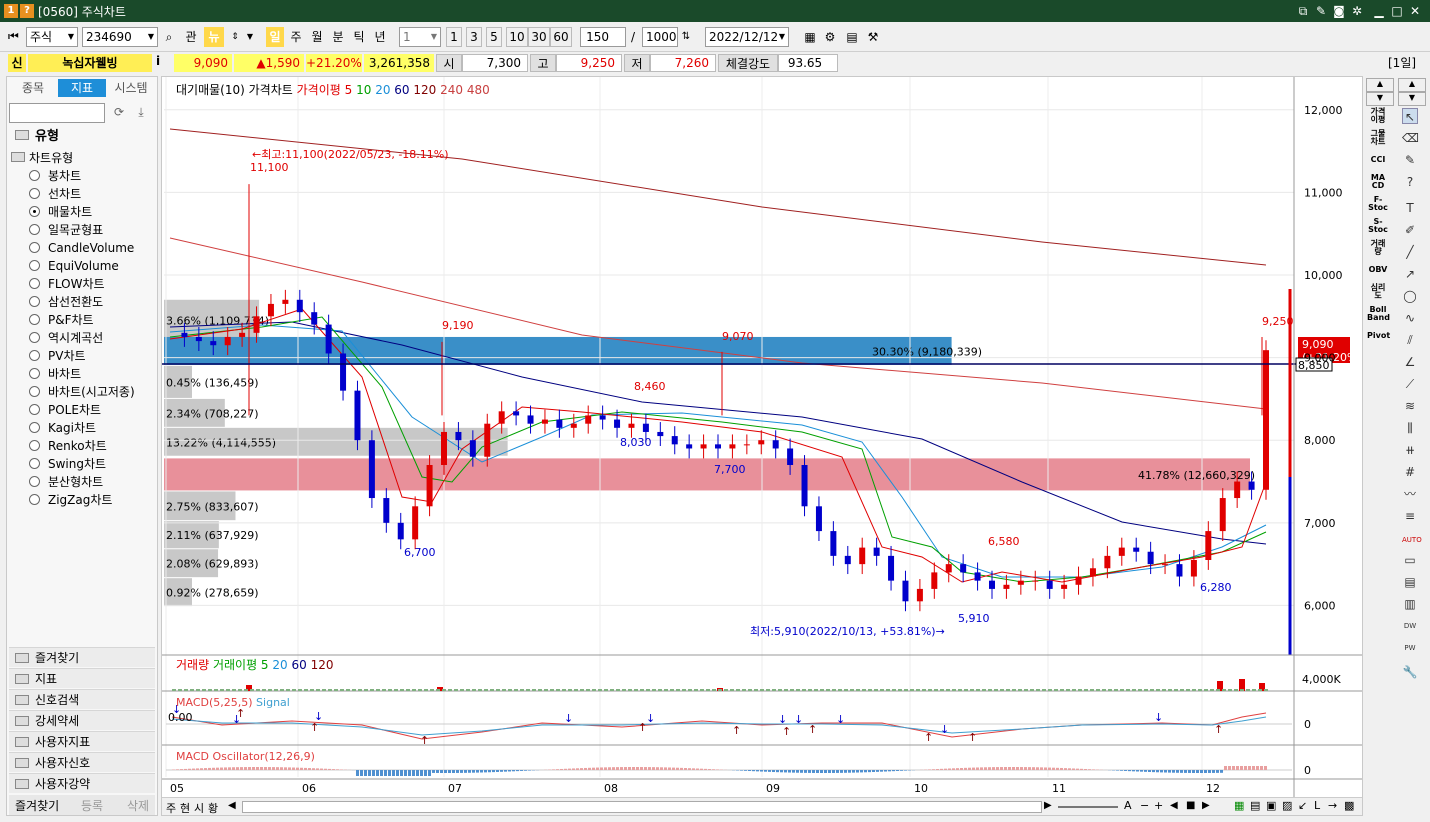 The width and height of the screenshot is (1430, 822). What do you see at coordinates (16, 36) in the screenshot?
I see `first-icon: ⏮` at bounding box center [16, 36].